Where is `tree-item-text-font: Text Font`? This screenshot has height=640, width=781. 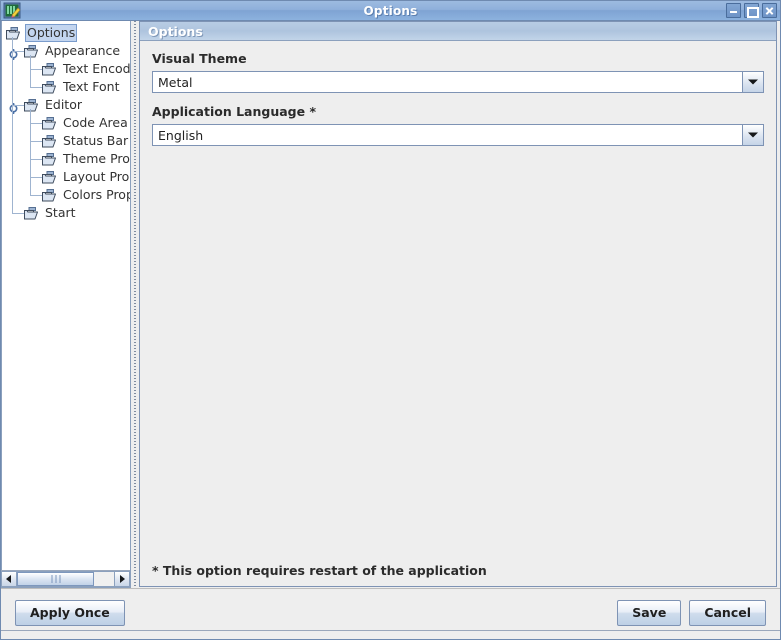
tree-item-text-font: Text Font is located at coordinates (66, 87).